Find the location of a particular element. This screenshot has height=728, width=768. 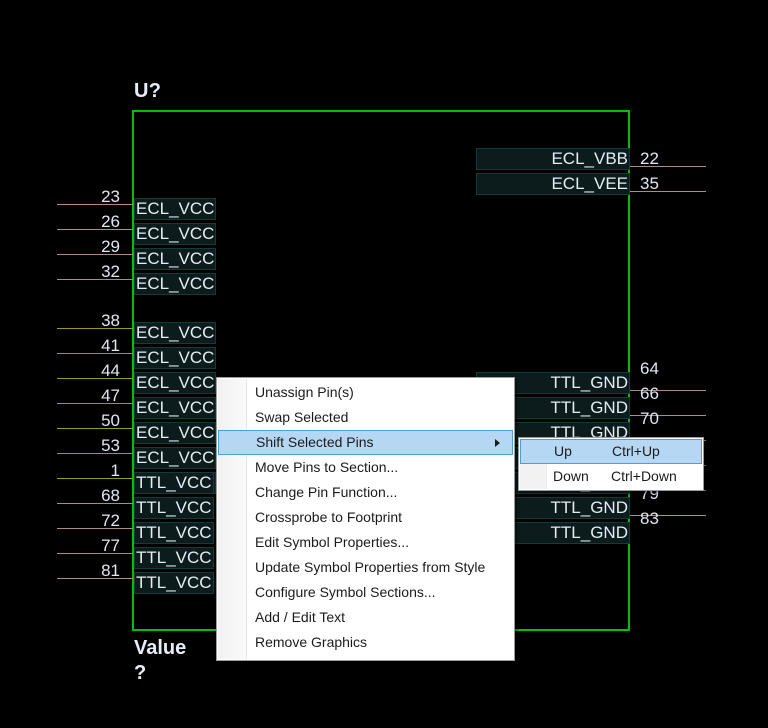

shift-selected-pins-submenu: Up Ctrl+Up Down Ctrl+Down is located at coordinates (611, 464).